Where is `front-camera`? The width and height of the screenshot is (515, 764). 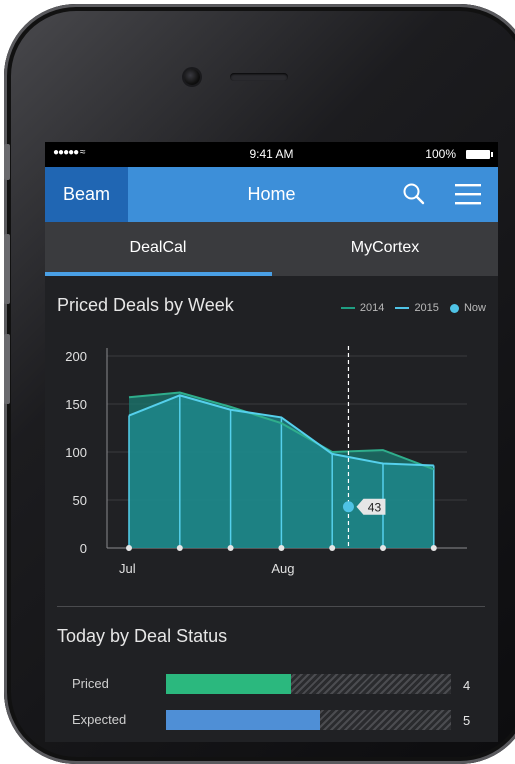 front-camera is located at coordinates (192, 77).